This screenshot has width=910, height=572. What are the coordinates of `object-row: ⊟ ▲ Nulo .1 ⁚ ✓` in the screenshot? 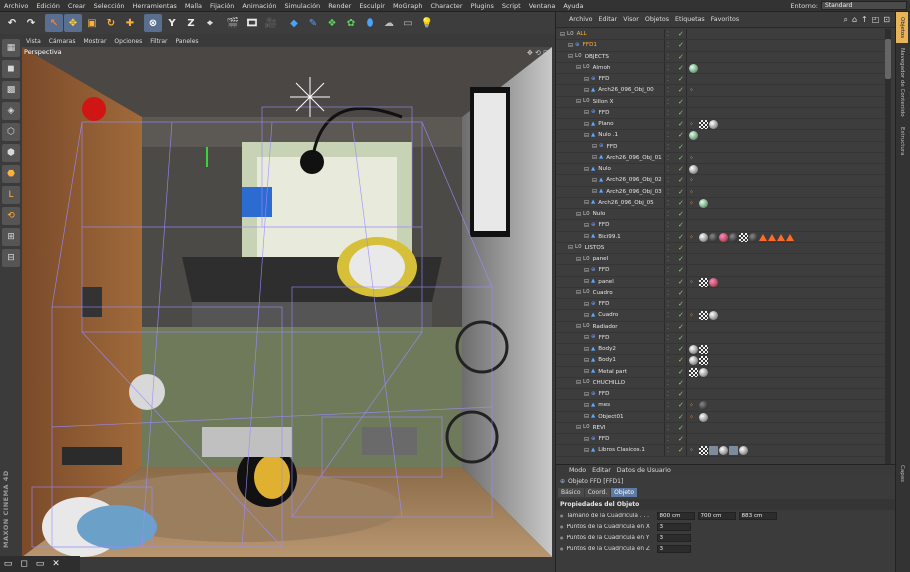 It's located at (721, 136).